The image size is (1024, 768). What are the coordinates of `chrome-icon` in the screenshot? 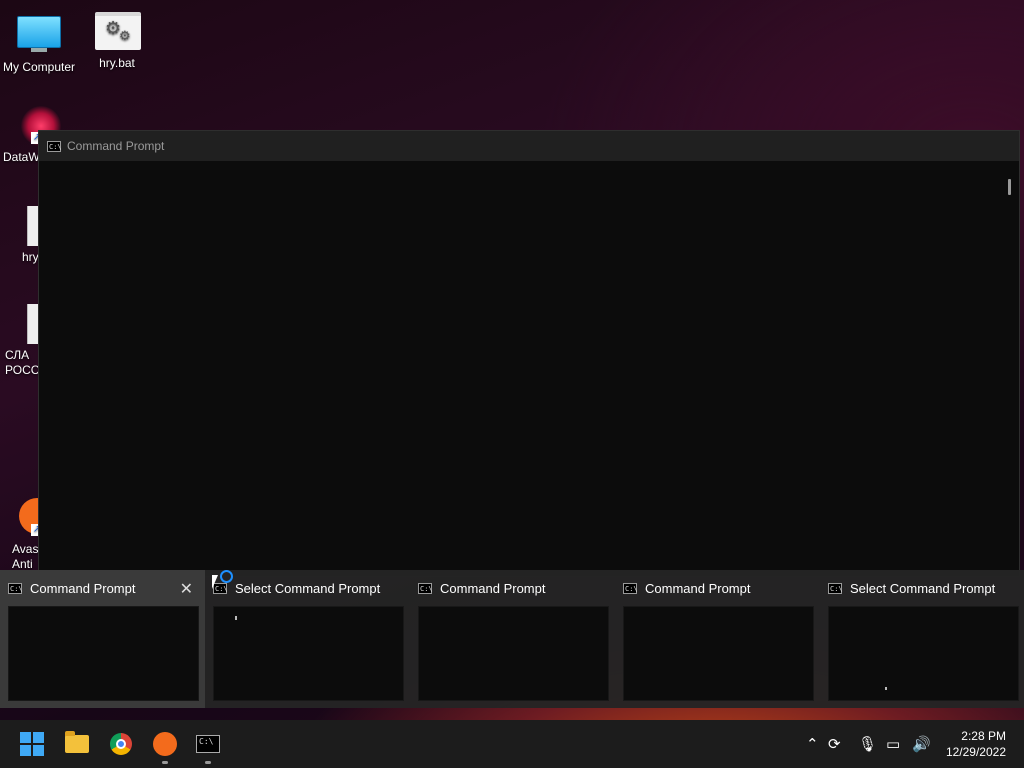 It's located at (121, 744).